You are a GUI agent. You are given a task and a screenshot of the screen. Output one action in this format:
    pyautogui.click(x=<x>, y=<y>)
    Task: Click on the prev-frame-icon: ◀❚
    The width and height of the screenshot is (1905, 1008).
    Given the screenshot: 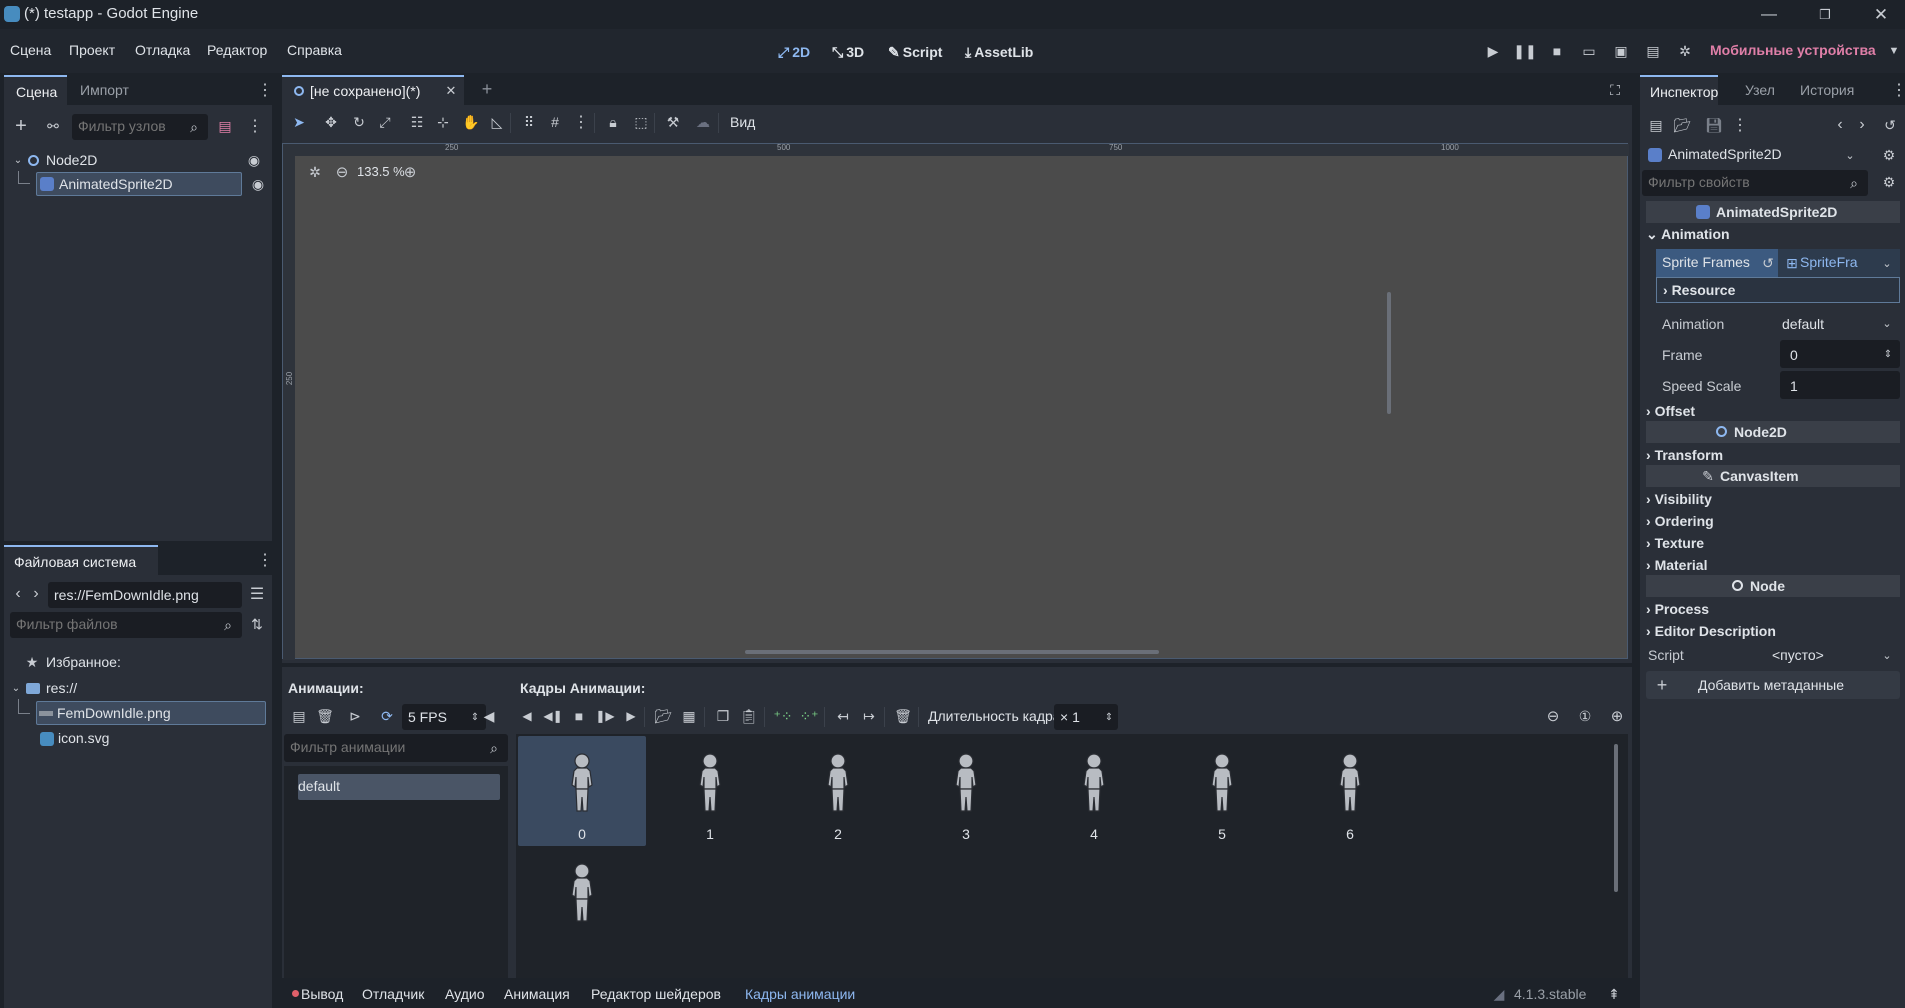 What is the action you would take?
    pyautogui.click(x=553, y=716)
    